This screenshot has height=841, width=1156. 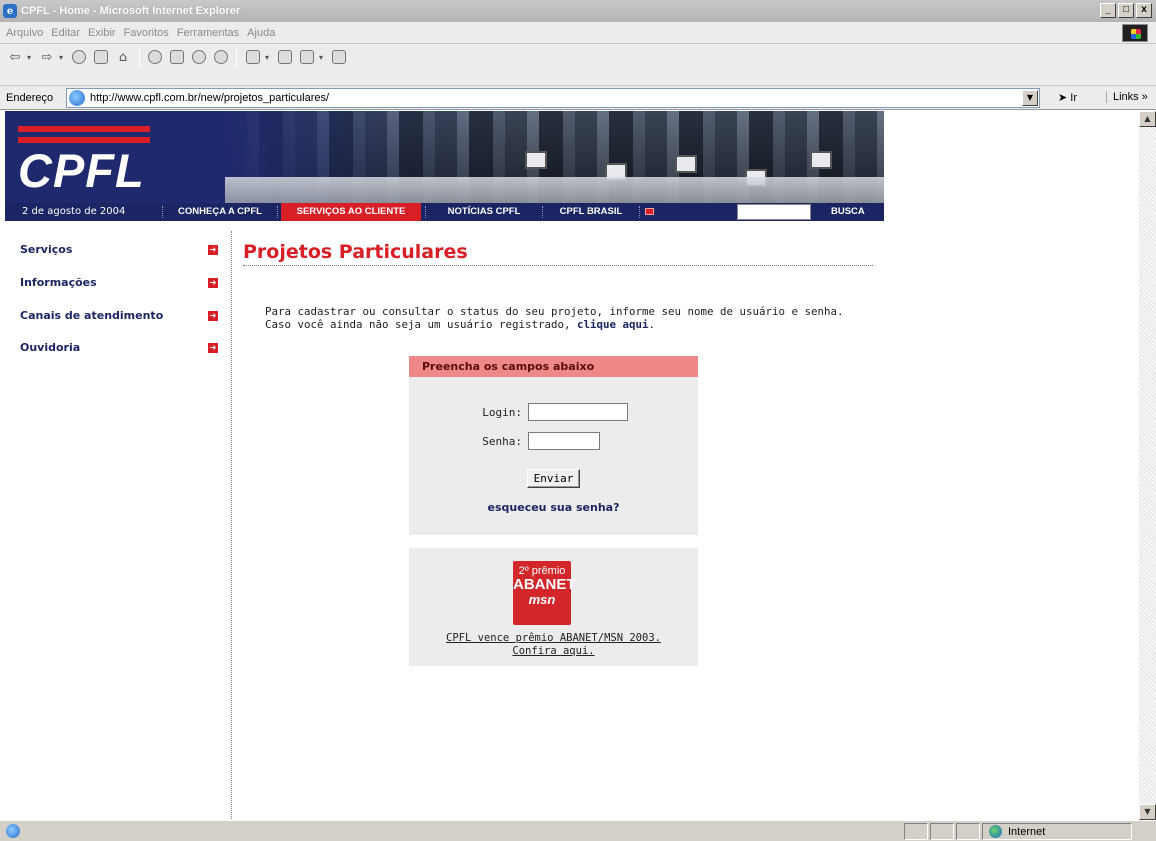 I want to click on page-icon, so click(x=77, y=98).